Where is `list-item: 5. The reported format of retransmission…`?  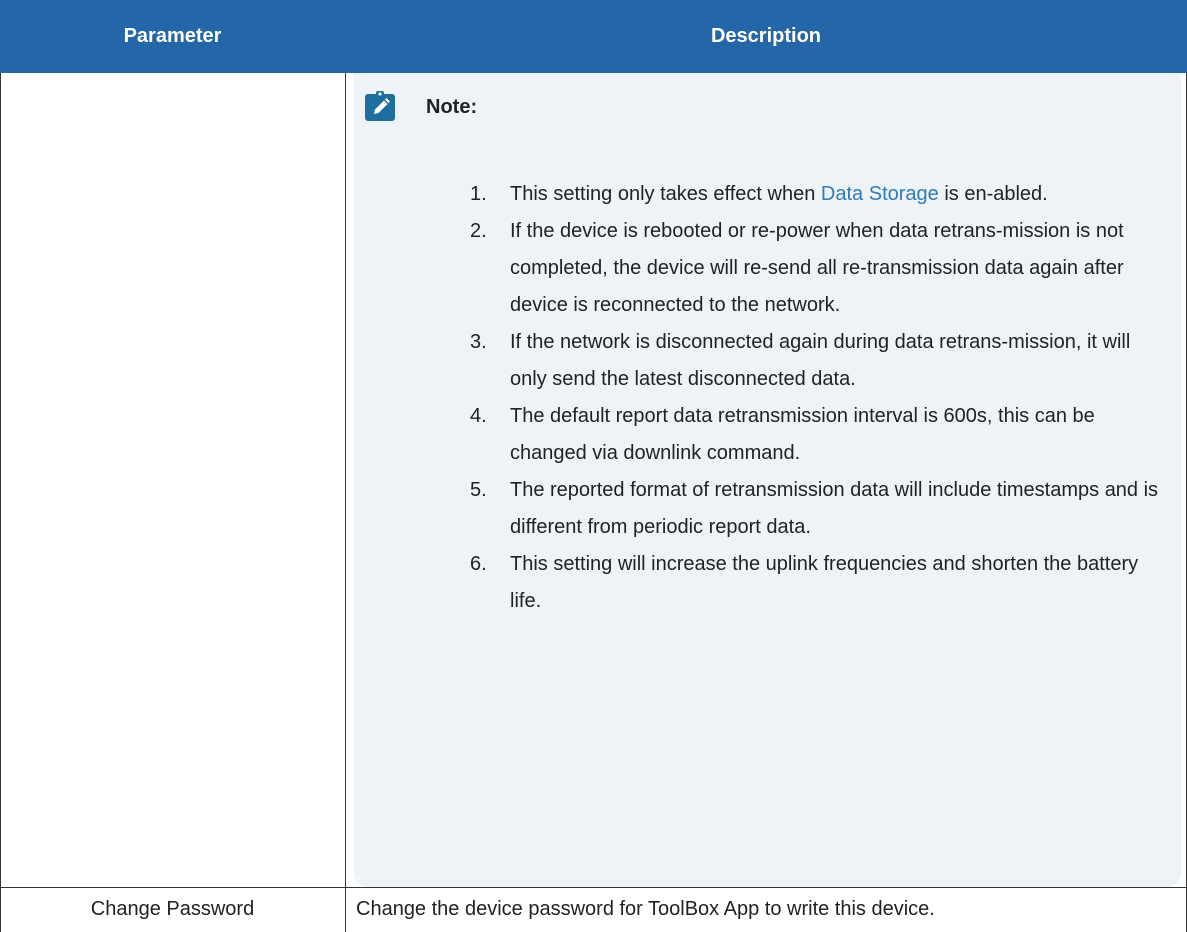
list-item: 5. The reported format of retransmission… is located at coordinates (820, 509).